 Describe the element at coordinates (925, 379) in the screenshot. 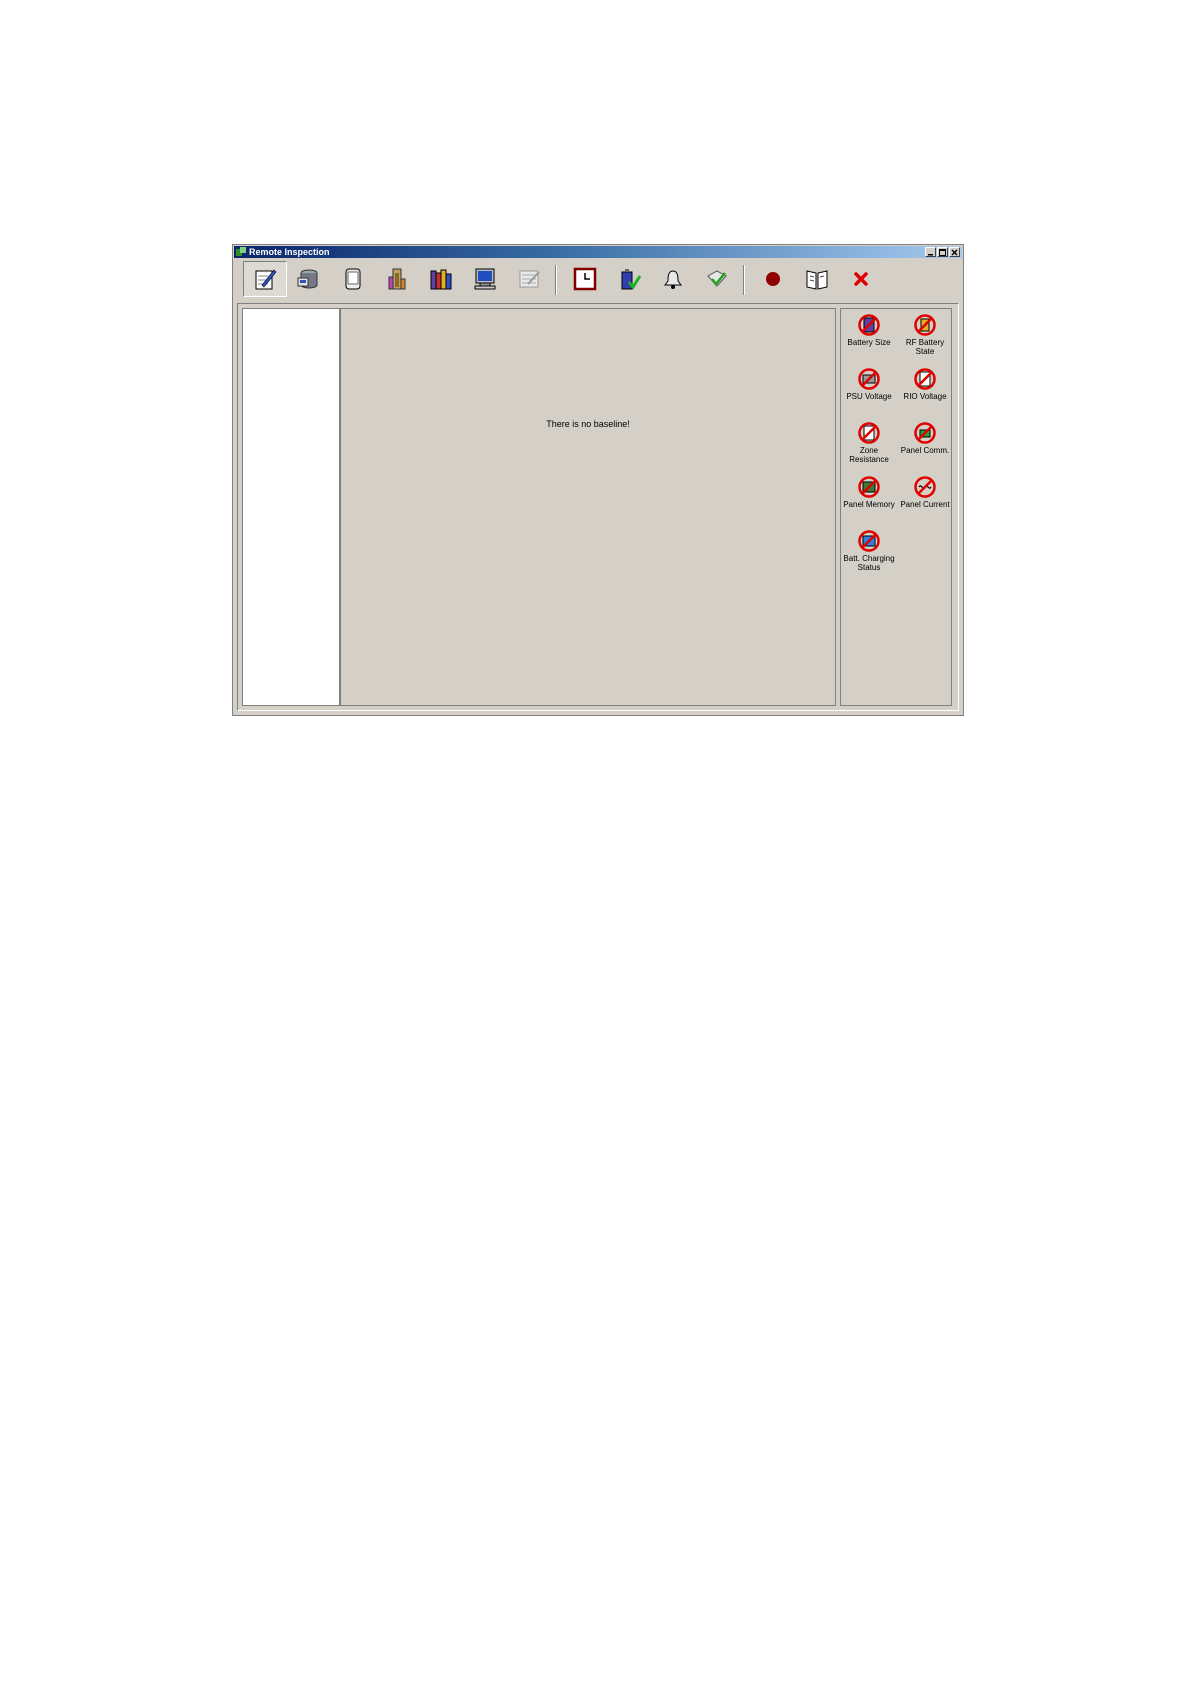

I see `rio-voltage-icon` at that location.